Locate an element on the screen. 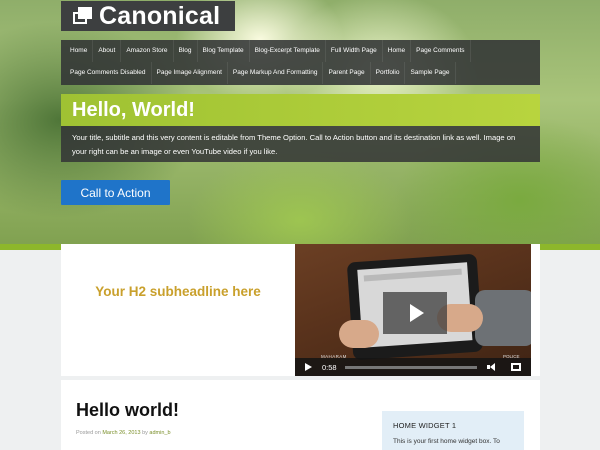 Image resolution: width=600 pixels, height=450 pixels. hero-heading-bar: Hello, World! is located at coordinates (300, 110).